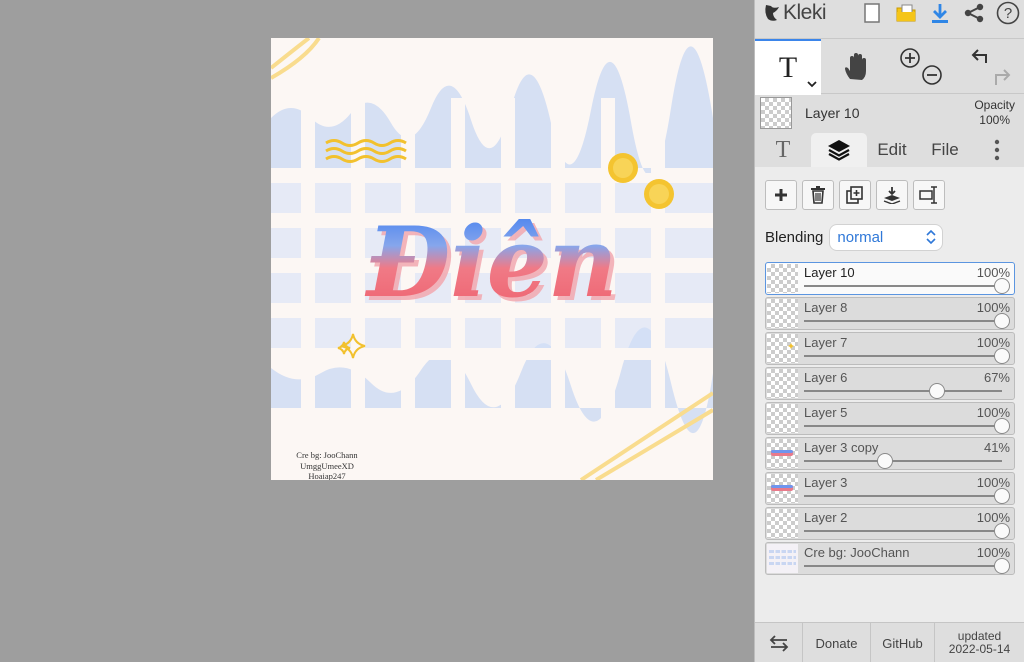  What do you see at coordinates (890, 488) in the screenshot?
I see `layer-row: Layer 3 100%` at bounding box center [890, 488].